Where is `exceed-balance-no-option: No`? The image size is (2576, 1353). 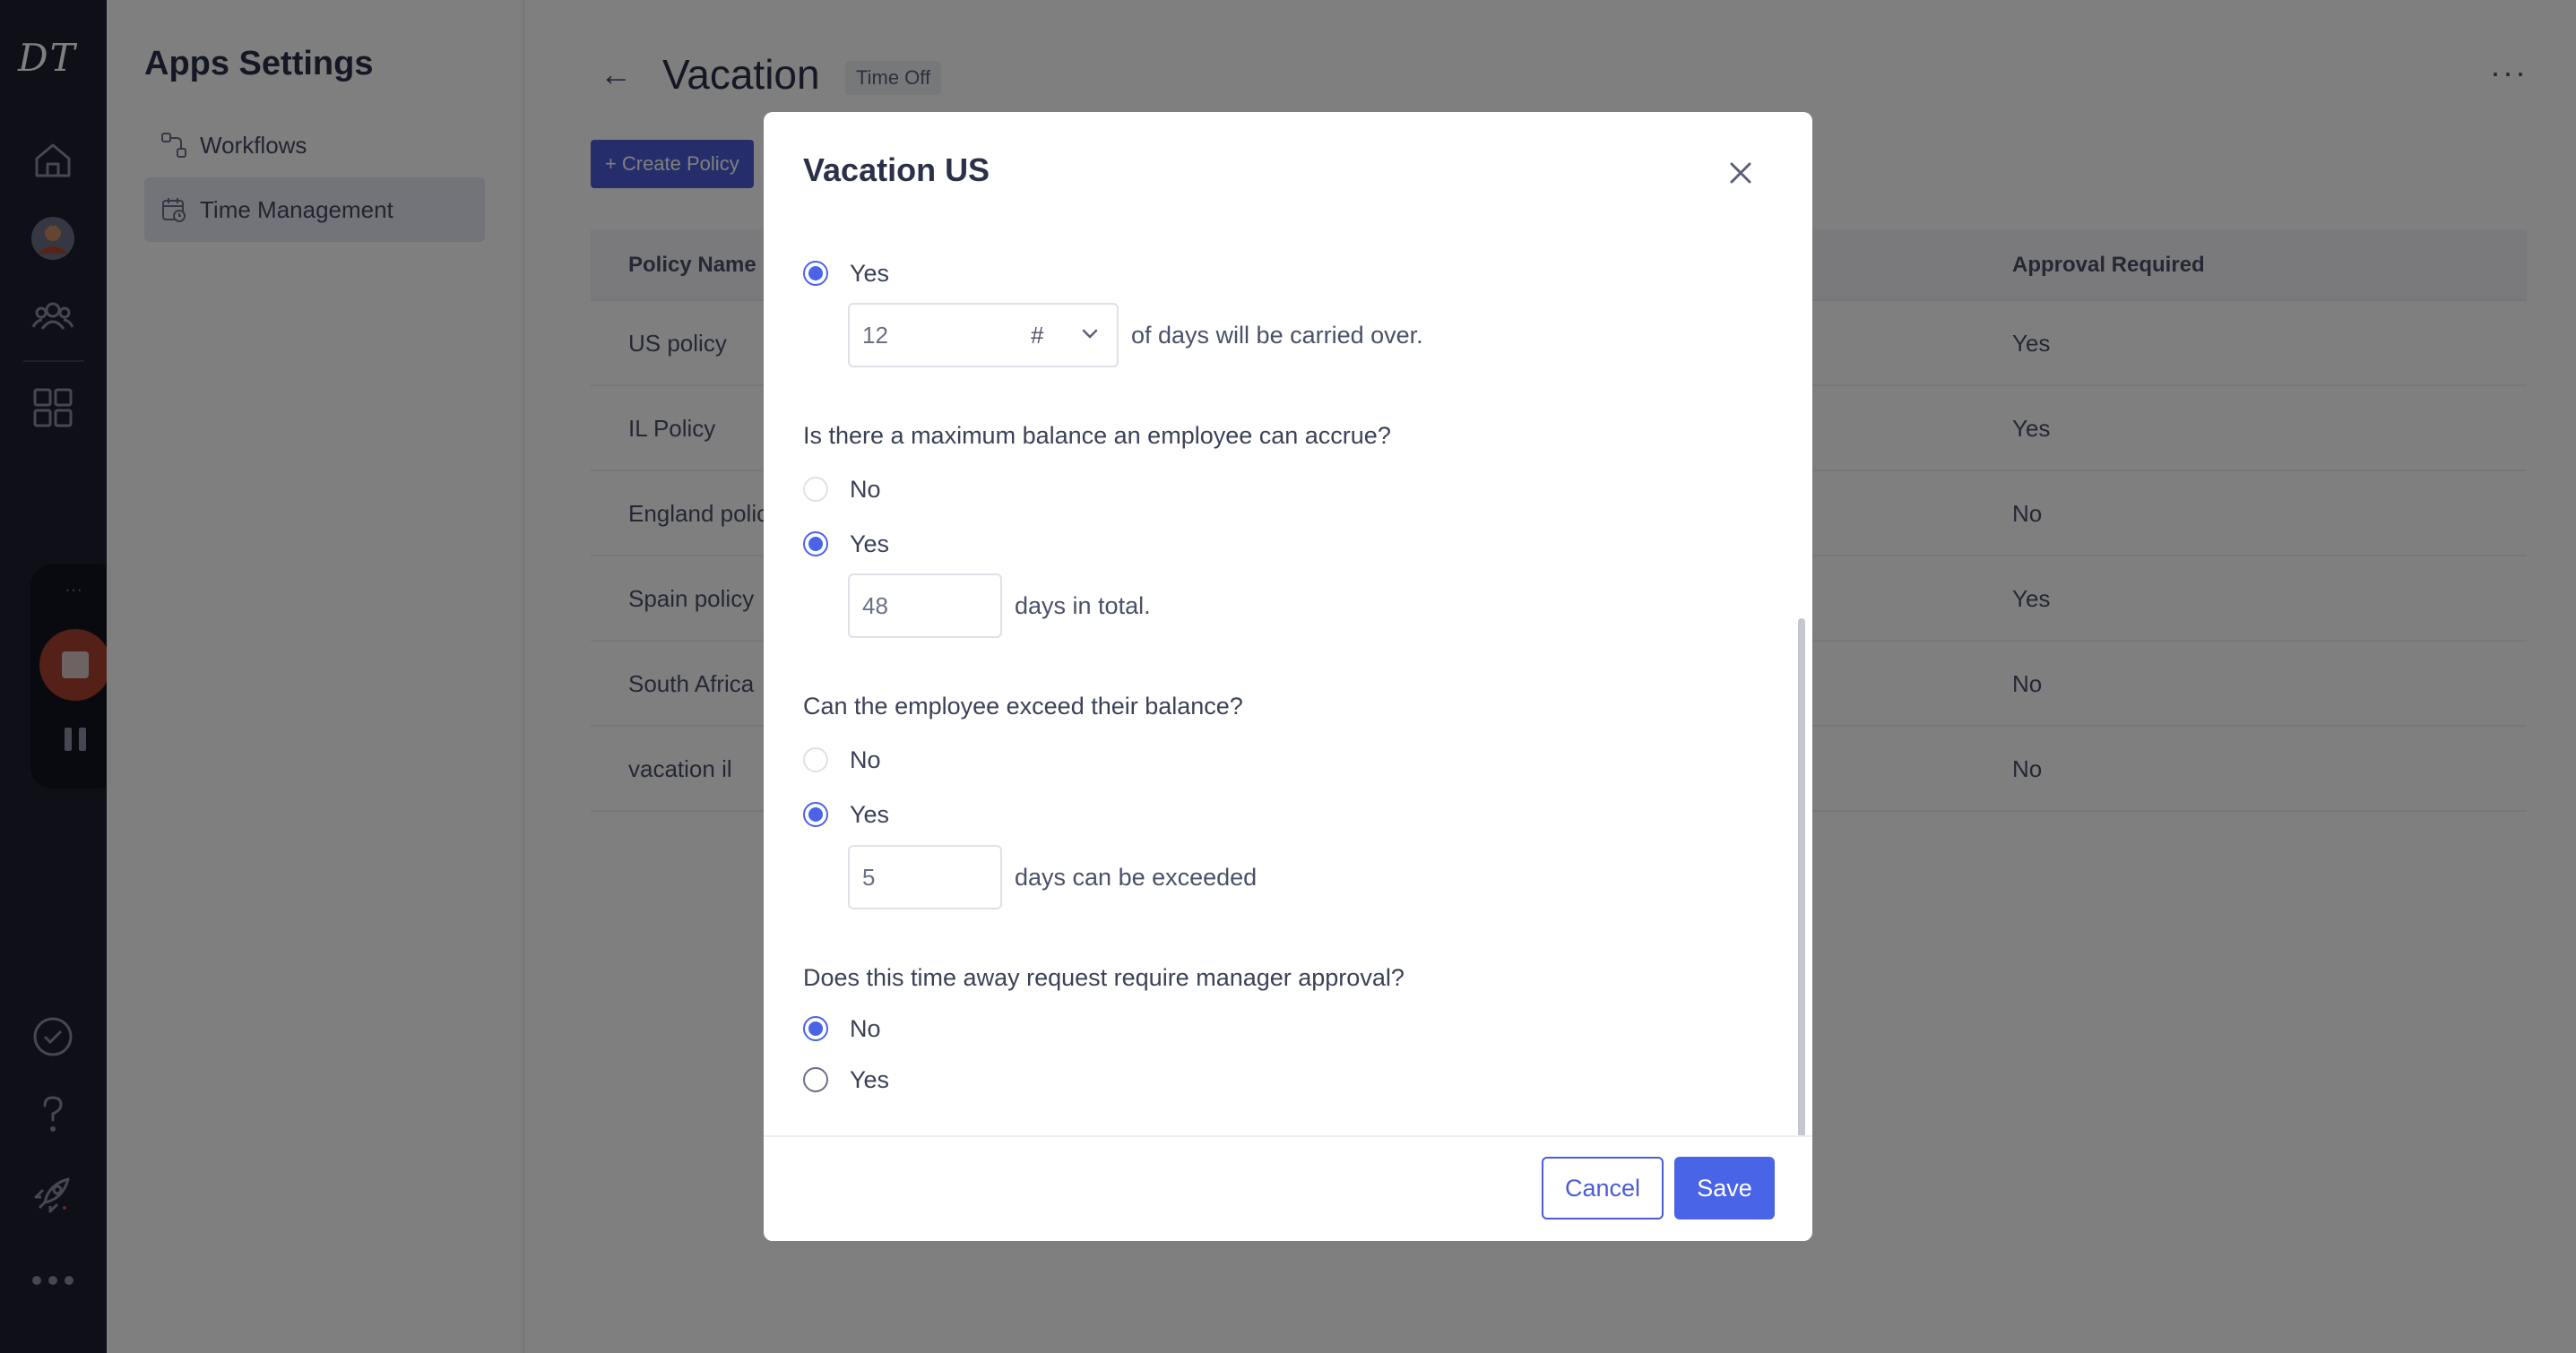 exceed-balance-no-option: No is located at coordinates (842, 760).